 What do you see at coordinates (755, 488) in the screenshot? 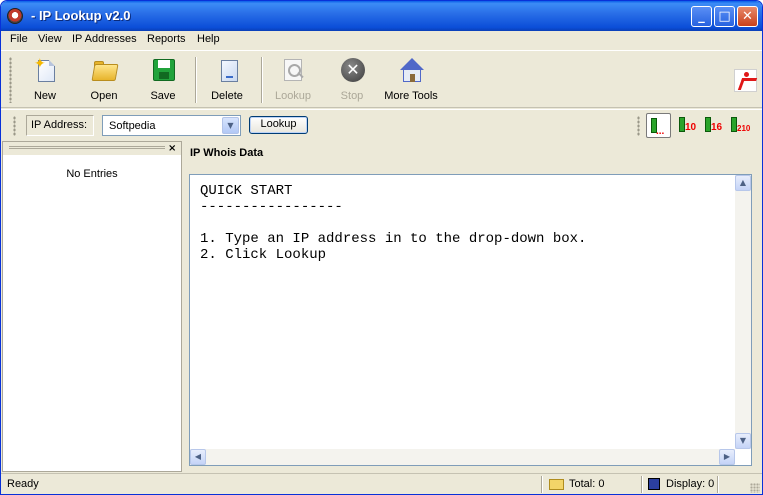
I see `resize-grip` at bounding box center [755, 488].